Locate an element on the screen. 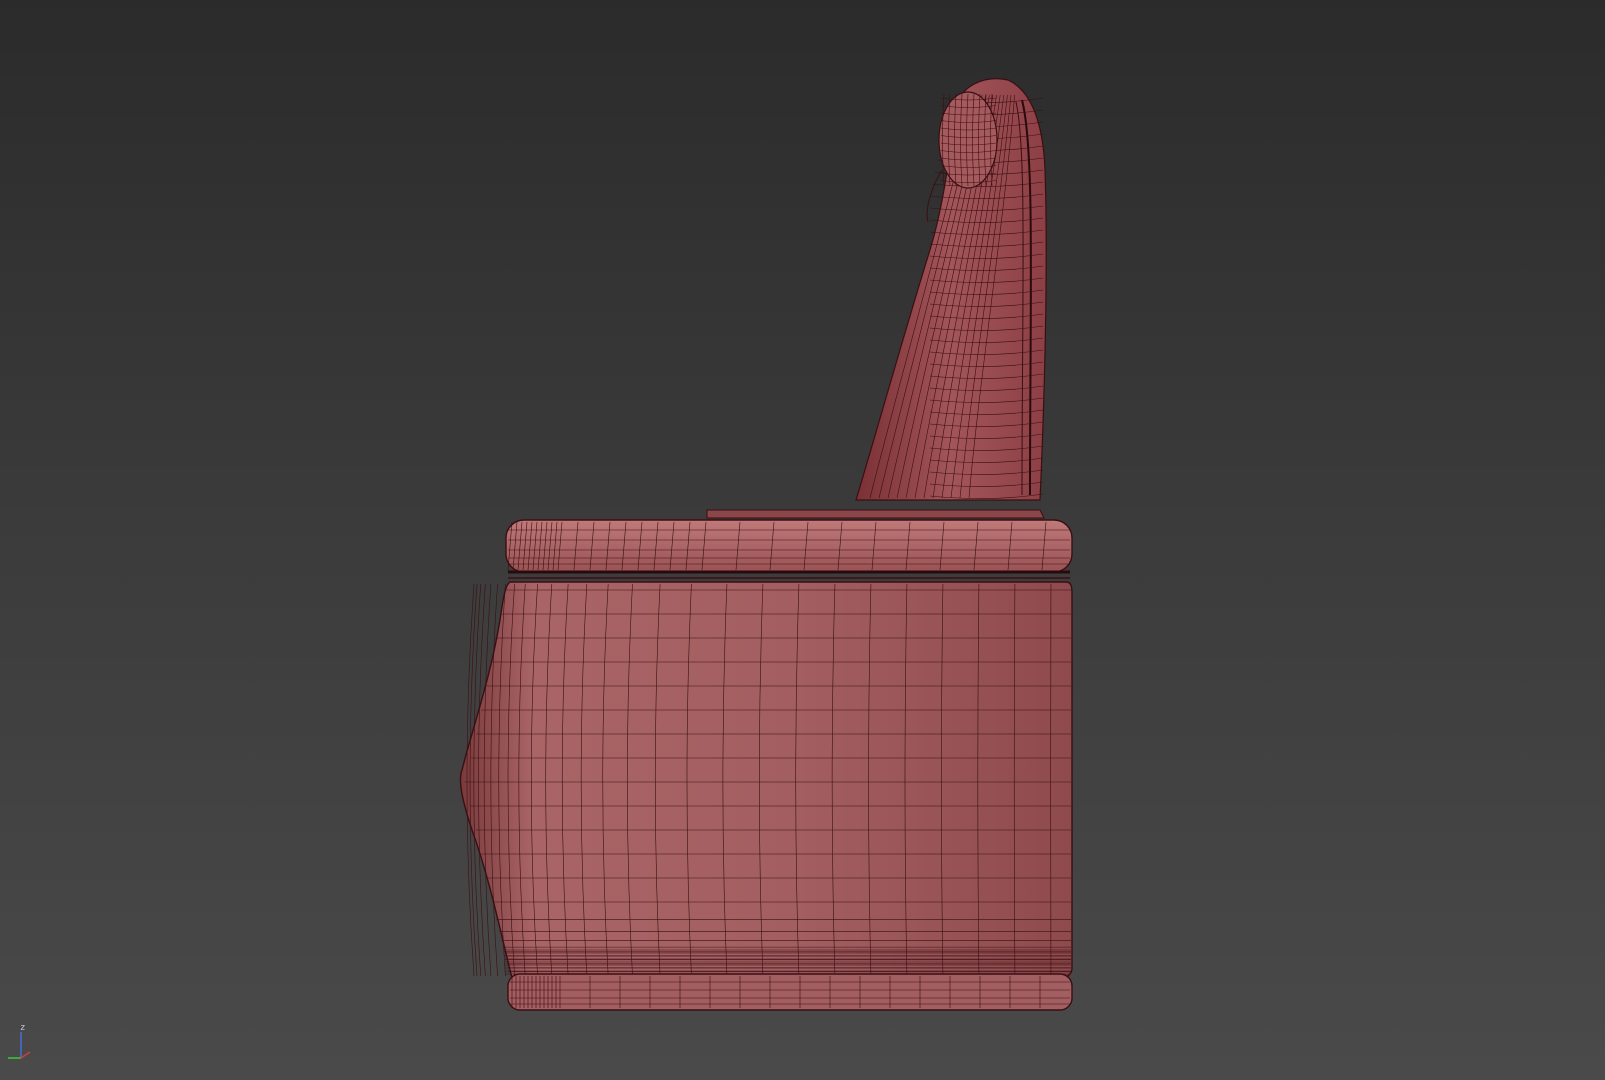 This screenshot has width=1605, height=1080. z-axis-label: z is located at coordinates (22, 1028).